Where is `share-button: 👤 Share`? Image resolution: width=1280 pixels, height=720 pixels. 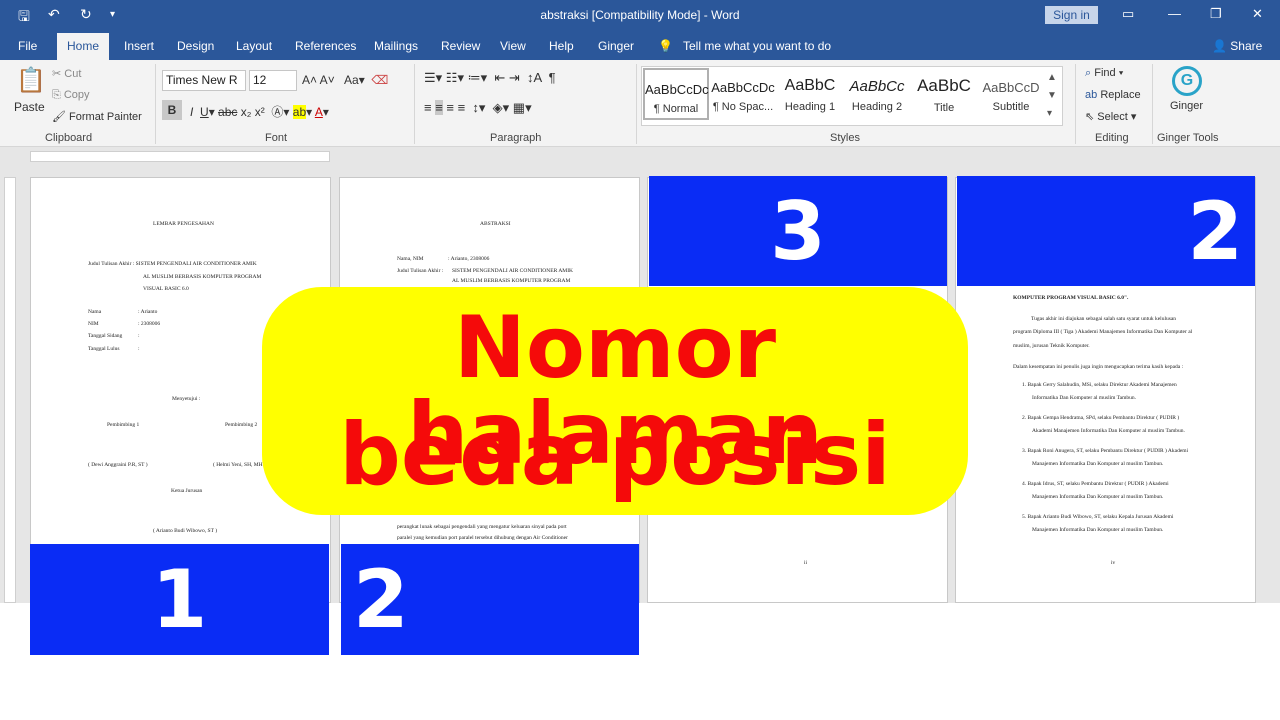 share-button: 👤 Share is located at coordinates (1237, 46).